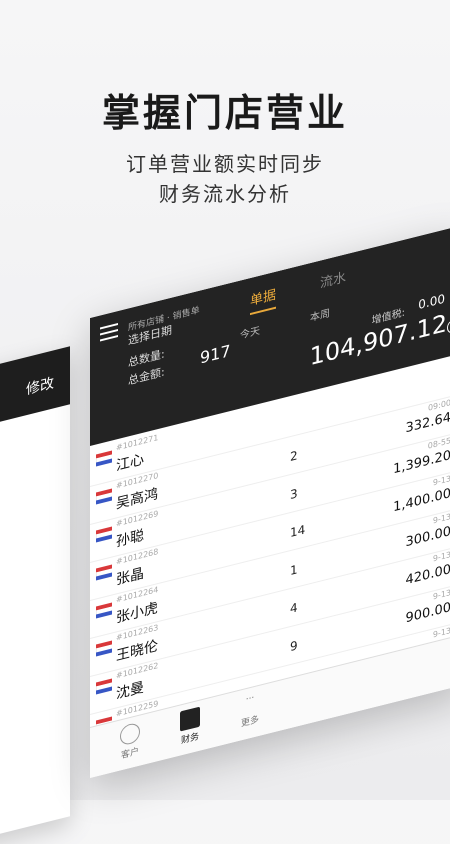  I want to click on tab-finance: 财务, so click(190, 726).